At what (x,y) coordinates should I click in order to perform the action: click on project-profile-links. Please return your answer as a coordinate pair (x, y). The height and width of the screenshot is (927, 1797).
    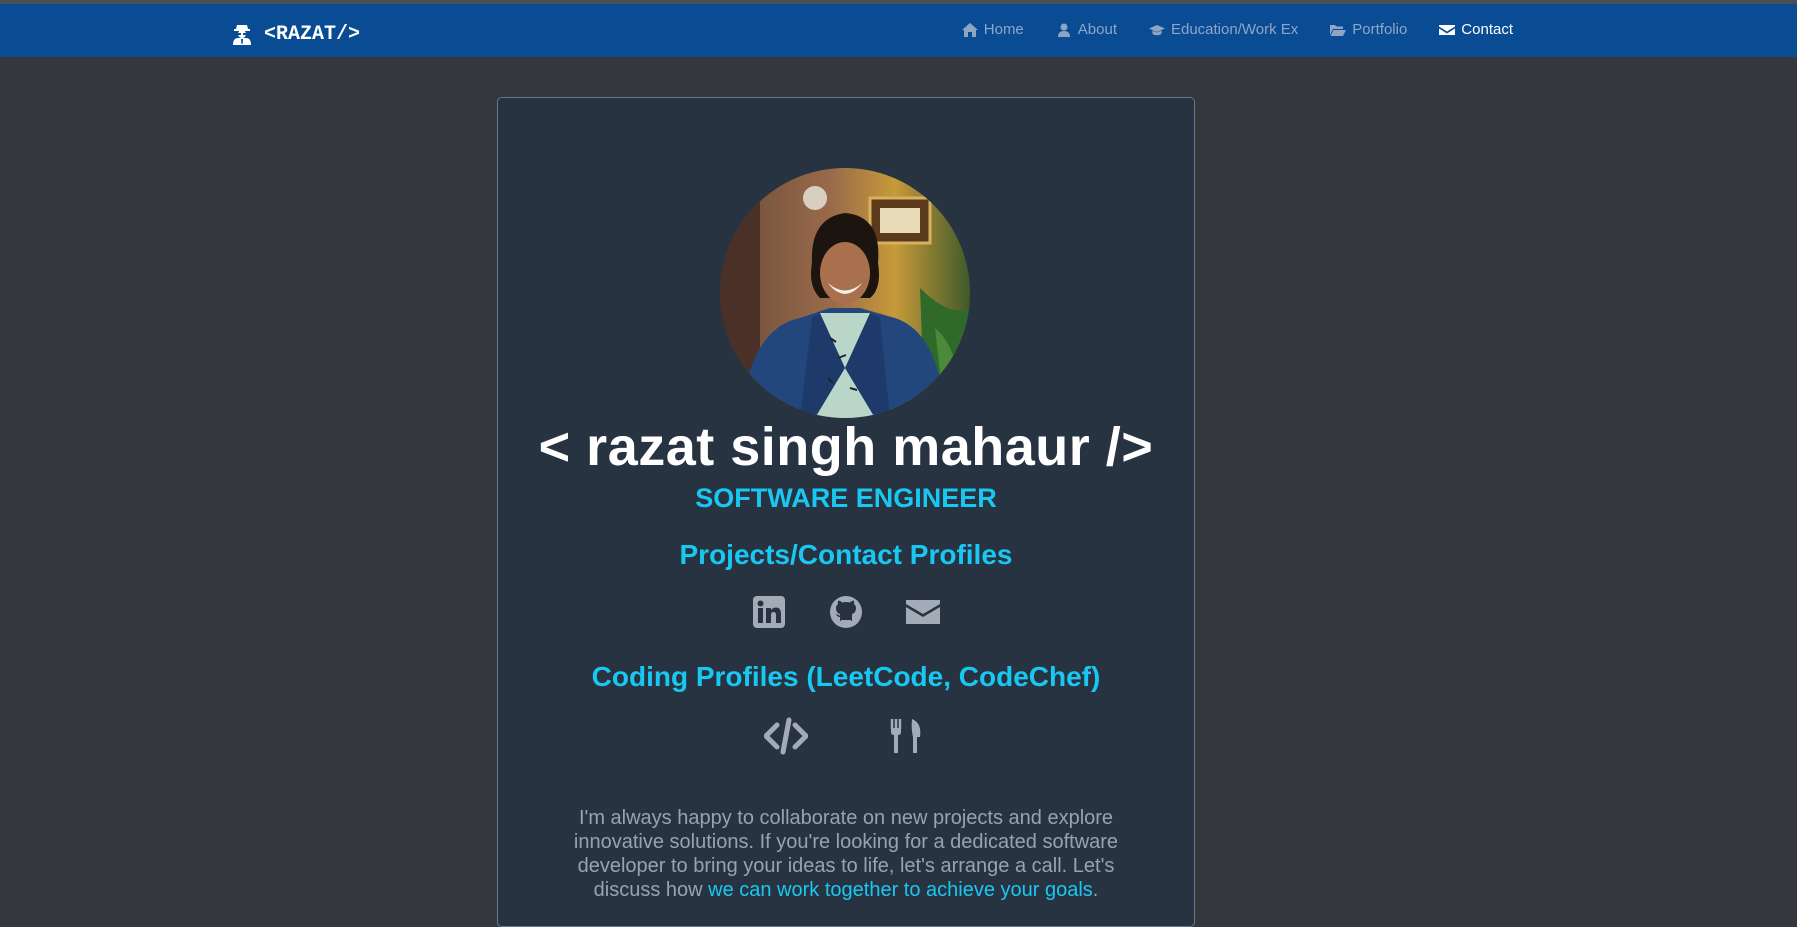
    Looking at the image, I should click on (846, 612).